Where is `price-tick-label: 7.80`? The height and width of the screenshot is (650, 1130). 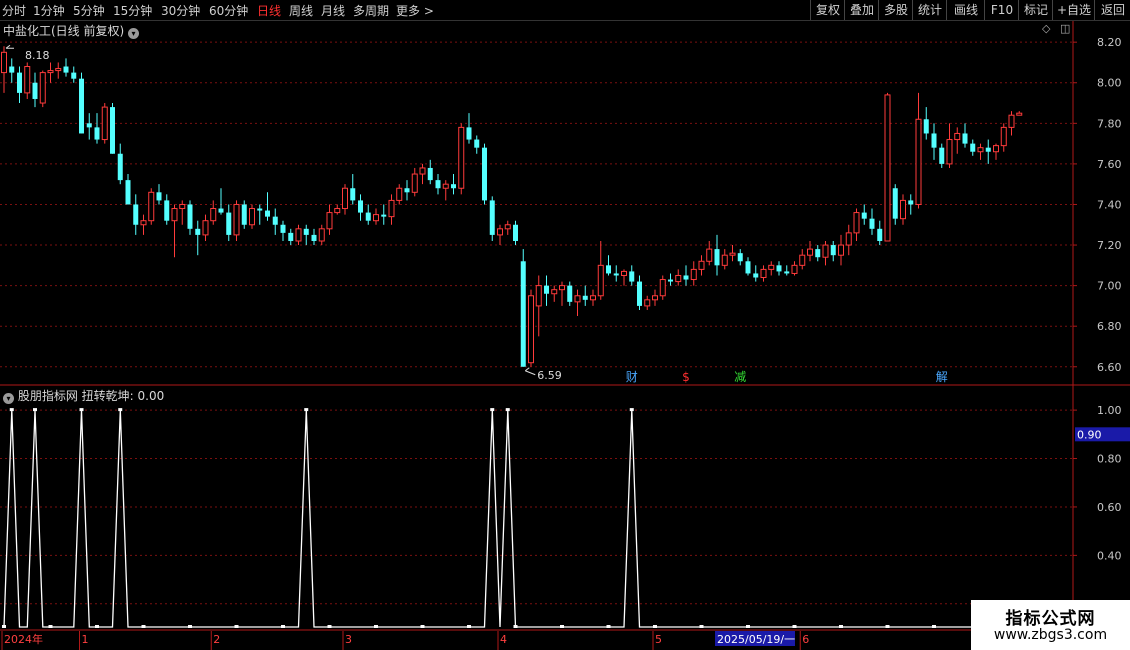
price-tick-label: 7.80 is located at coordinates (1109, 123).